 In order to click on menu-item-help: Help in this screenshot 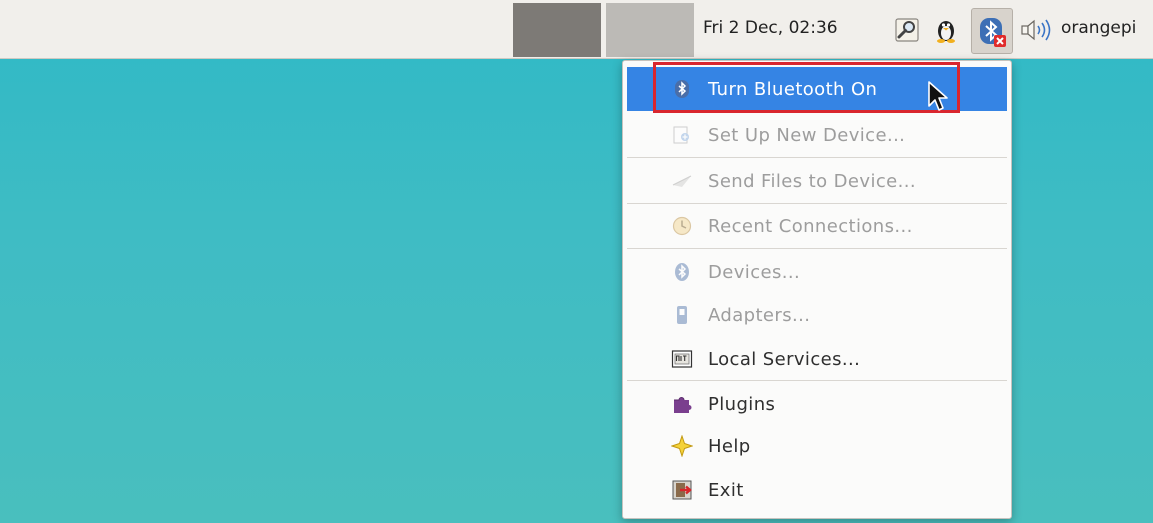, I will do `click(817, 446)`.